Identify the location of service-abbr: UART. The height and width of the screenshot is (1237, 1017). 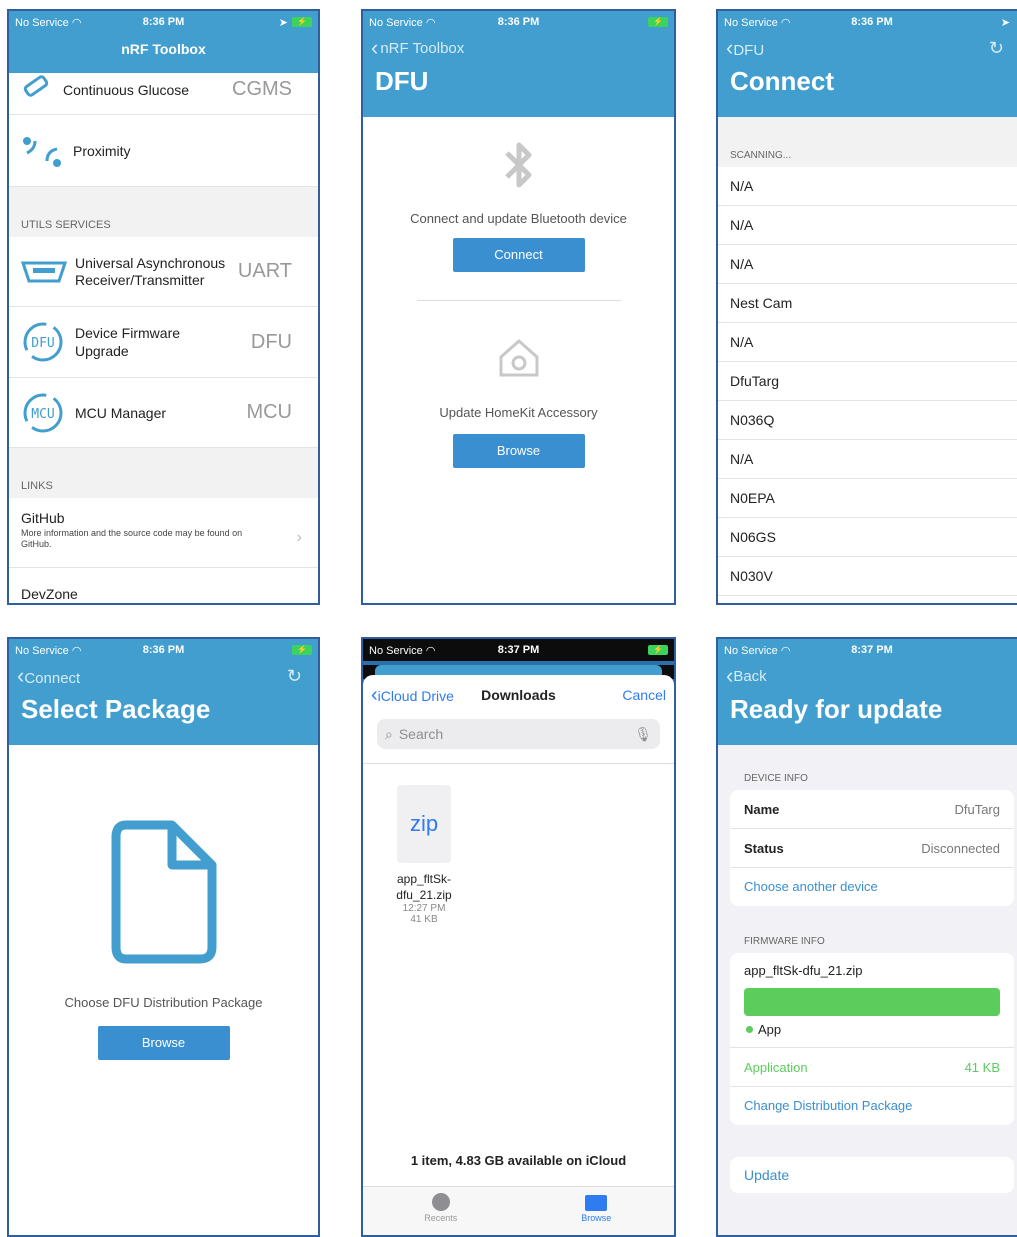
(264, 271).